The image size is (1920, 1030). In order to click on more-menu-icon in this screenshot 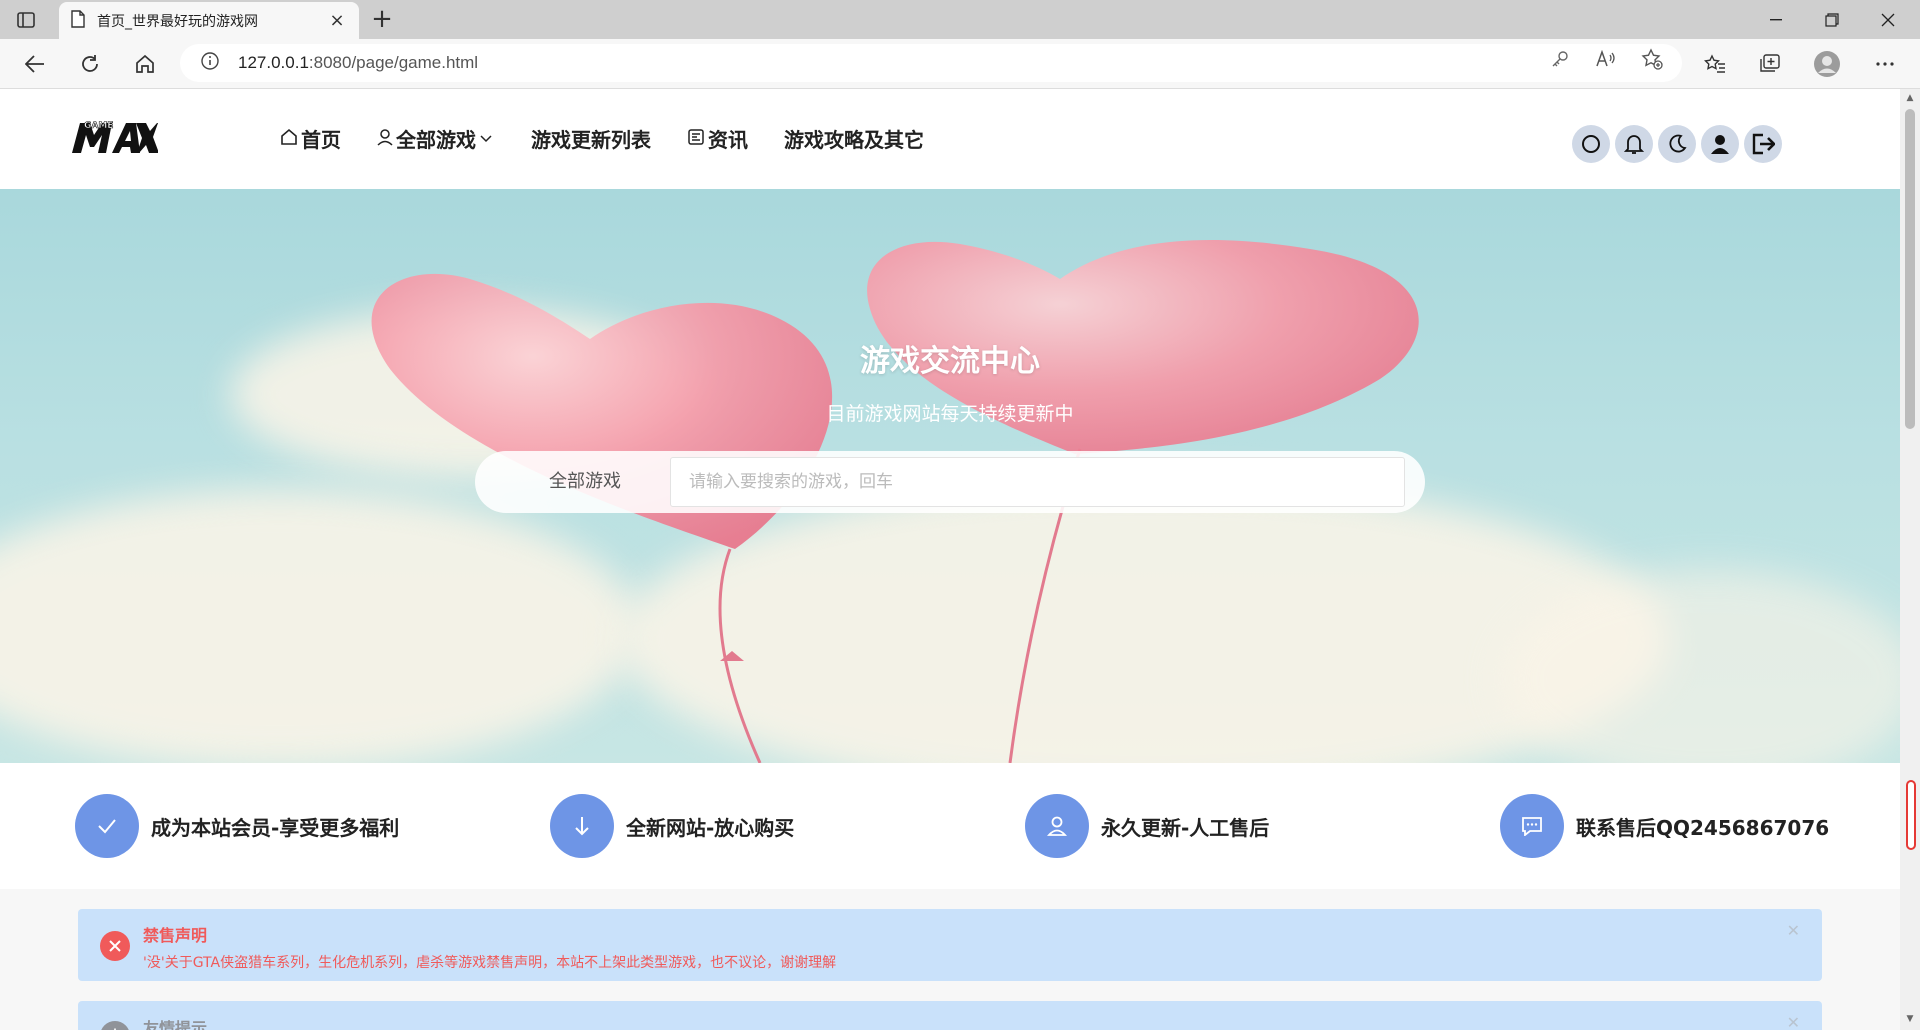, I will do `click(1885, 64)`.